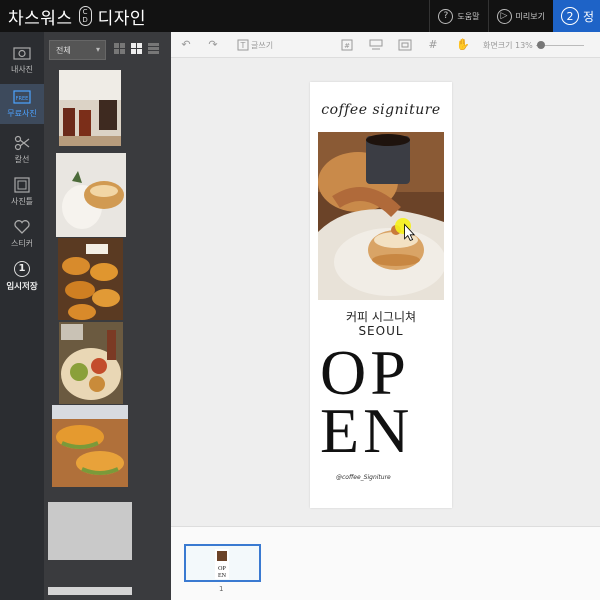 The height and width of the screenshot is (600, 600). What do you see at coordinates (381, 216) in the screenshot?
I see `poster-photo` at bounding box center [381, 216].